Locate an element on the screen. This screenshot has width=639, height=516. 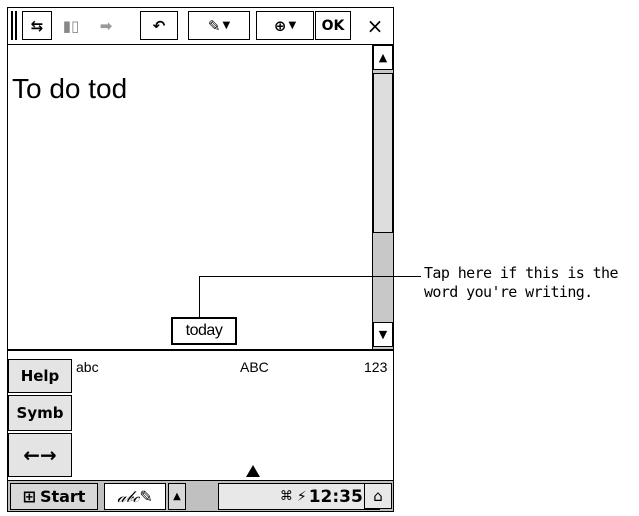
suggestion-text: today is located at coordinates (204, 330).